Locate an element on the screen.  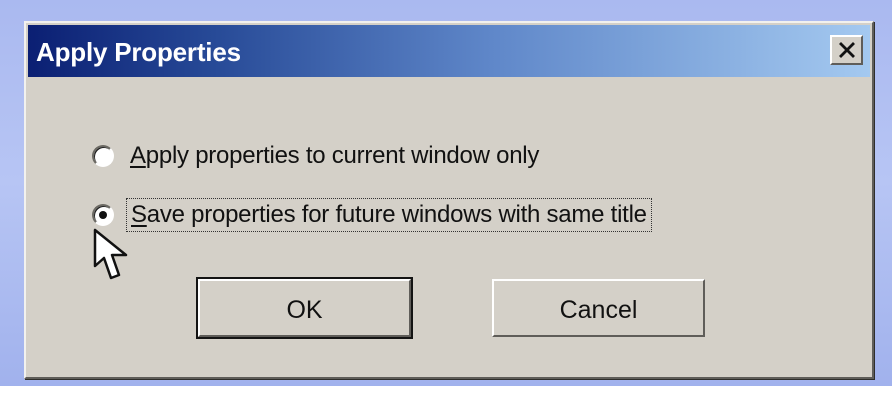
page-bottom-strip is located at coordinates (446, 395).